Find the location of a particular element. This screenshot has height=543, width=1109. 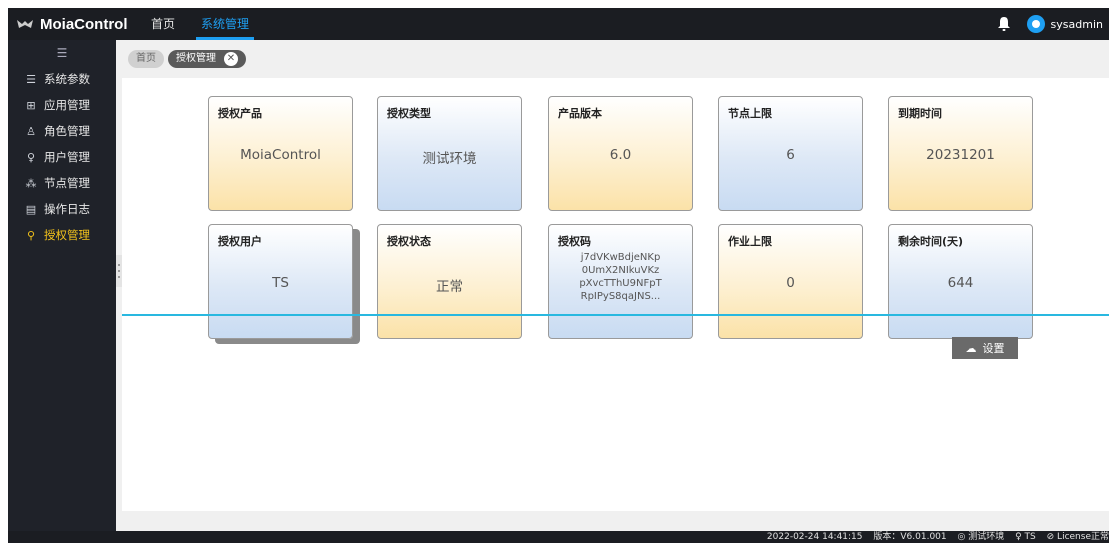

tab-label: 首页 is located at coordinates (146, 58).